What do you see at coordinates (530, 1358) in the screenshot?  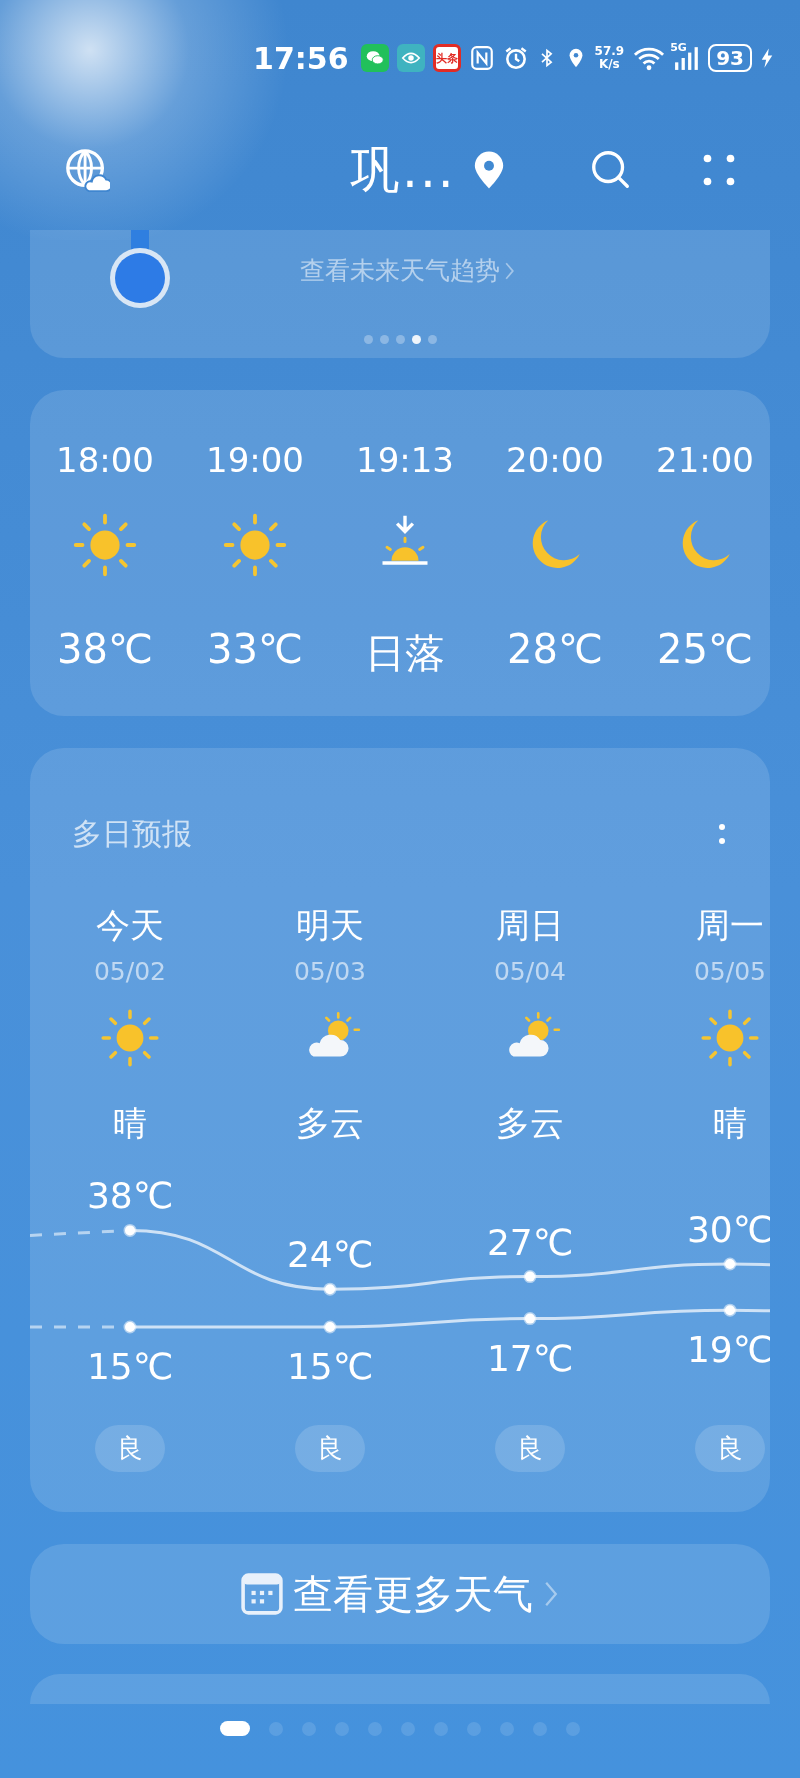 I see `low-temperature: 17℃` at bounding box center [530, 1358].